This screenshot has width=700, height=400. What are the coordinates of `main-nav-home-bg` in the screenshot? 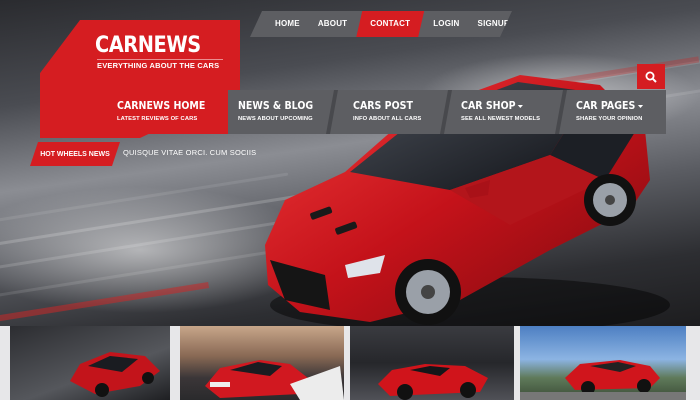 It's located at (164, 112).